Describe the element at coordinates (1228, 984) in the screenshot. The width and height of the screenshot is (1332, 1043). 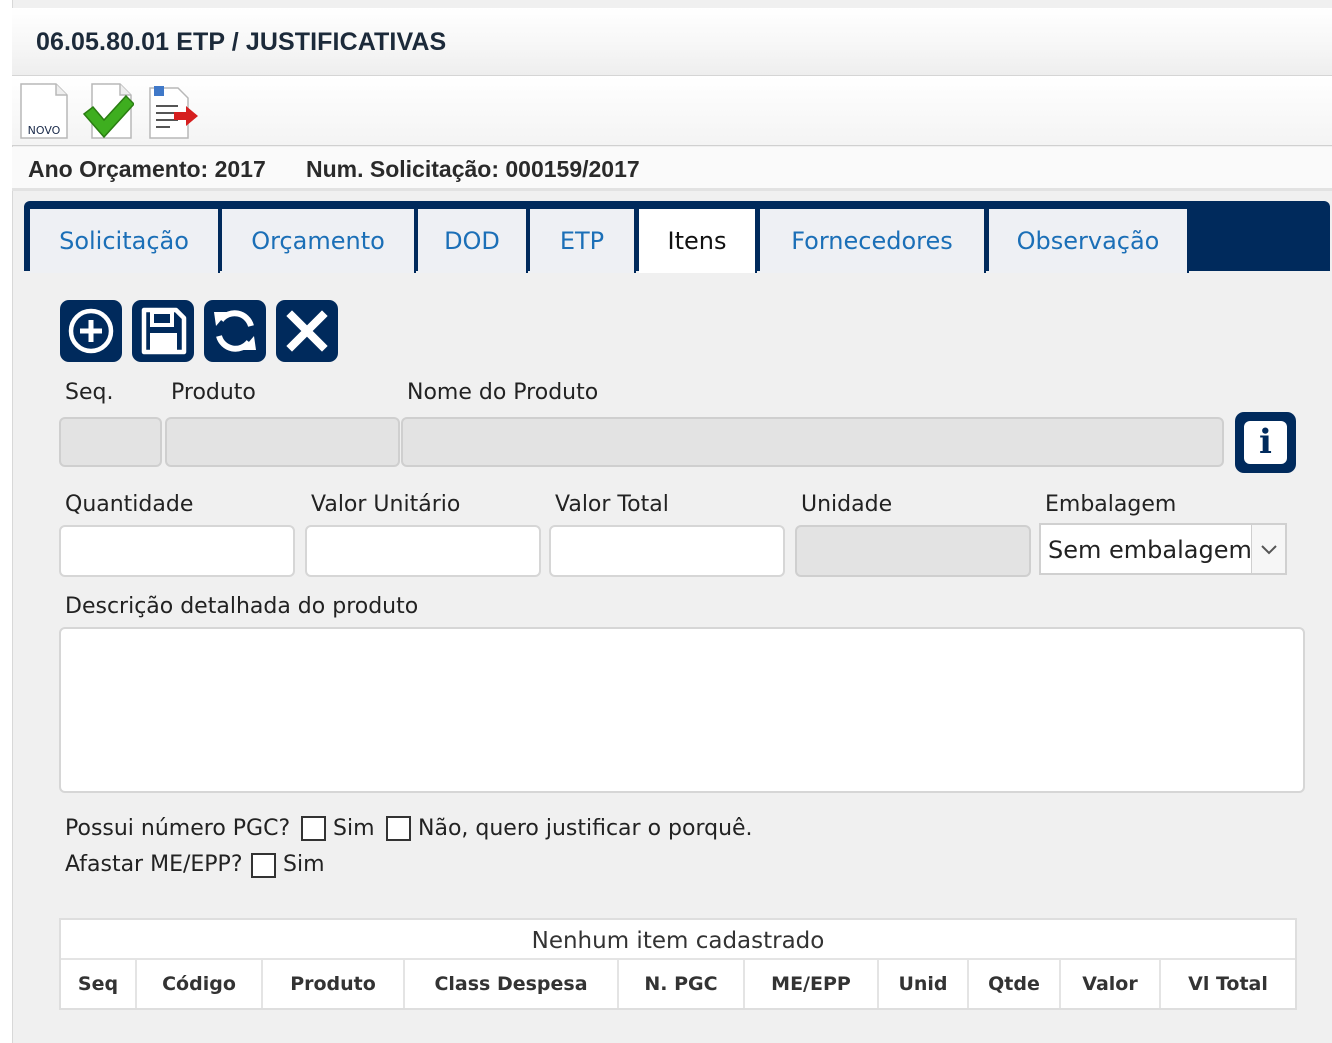
I see `column-header-vl-total: Vl Total` at that location.